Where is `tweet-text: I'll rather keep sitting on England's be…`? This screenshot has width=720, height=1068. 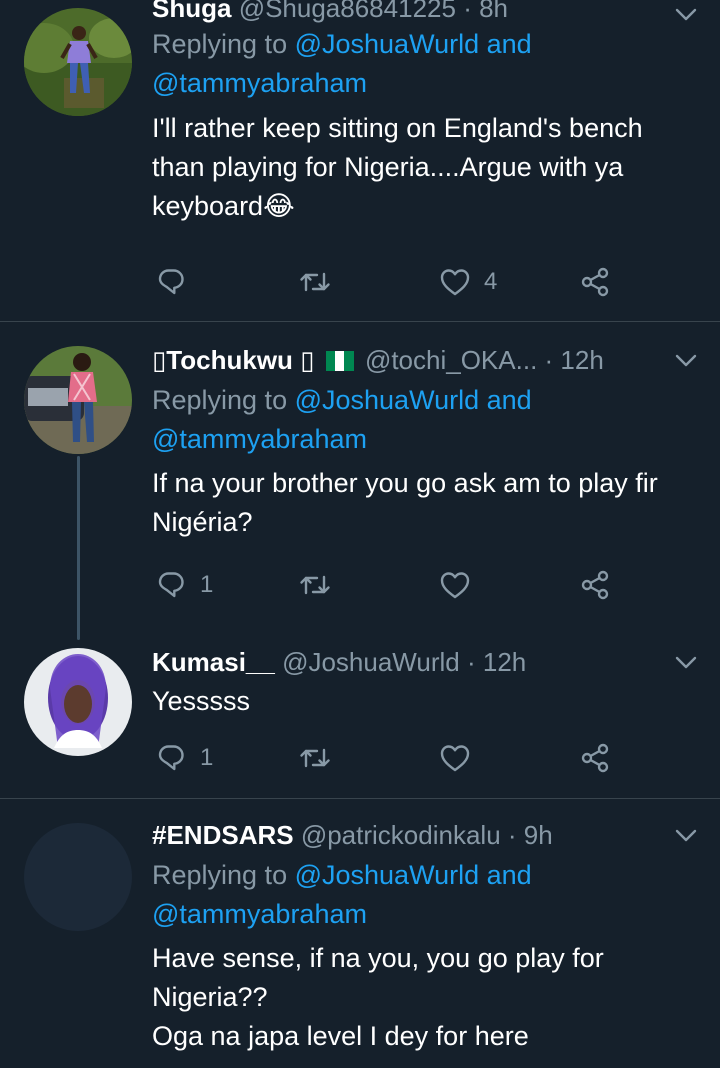 tweet-text: I'll rather keep sitting on England's be… is located at coordinates (397, 167).